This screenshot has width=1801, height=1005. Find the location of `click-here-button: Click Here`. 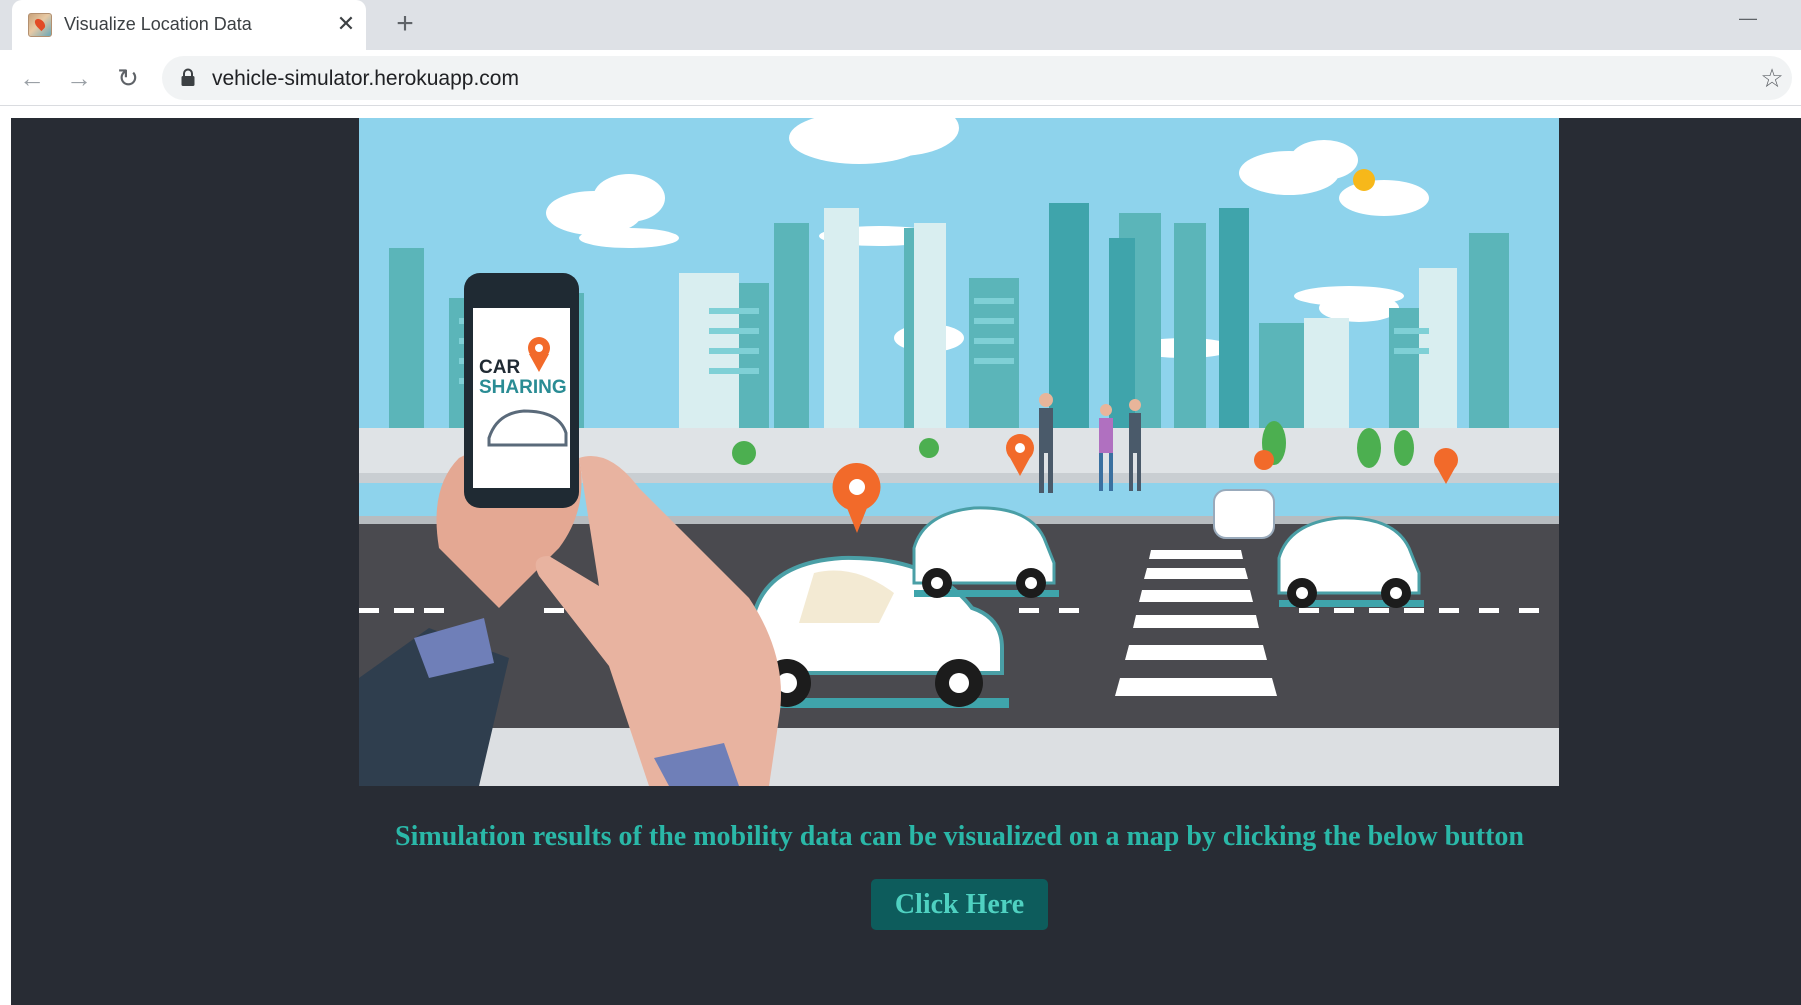

click-here-button: Click Here is located at coordinates (959, 904).